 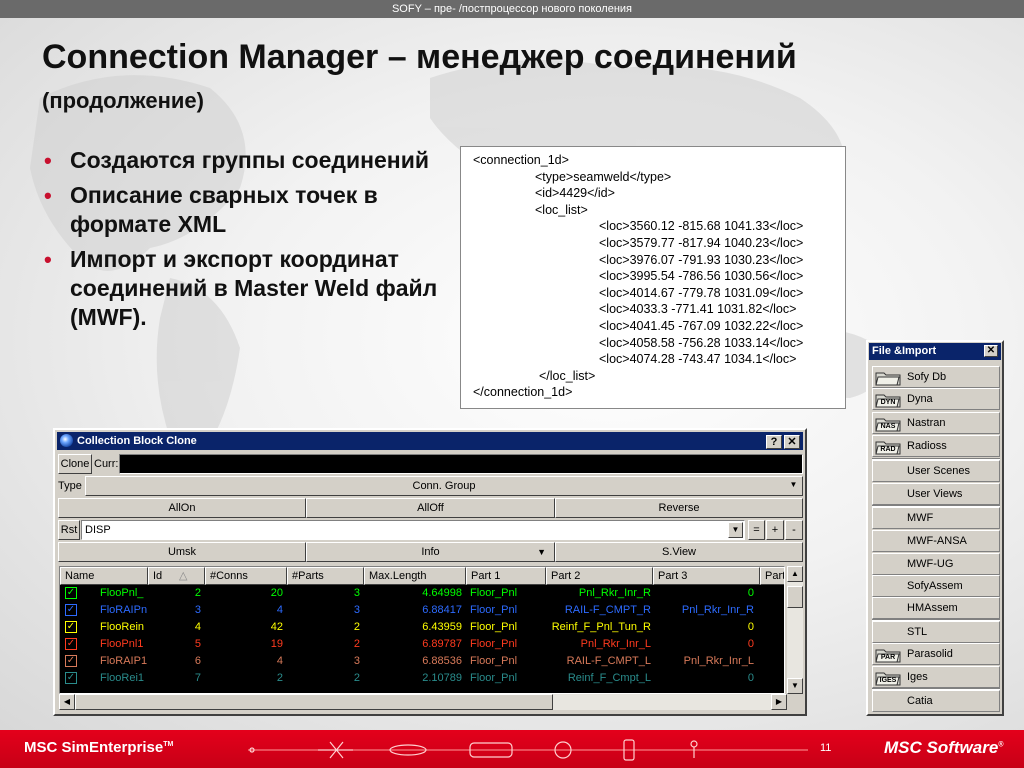 I want to click on panel-titlebar: File &Import ✕, so click(x=935, y=351).